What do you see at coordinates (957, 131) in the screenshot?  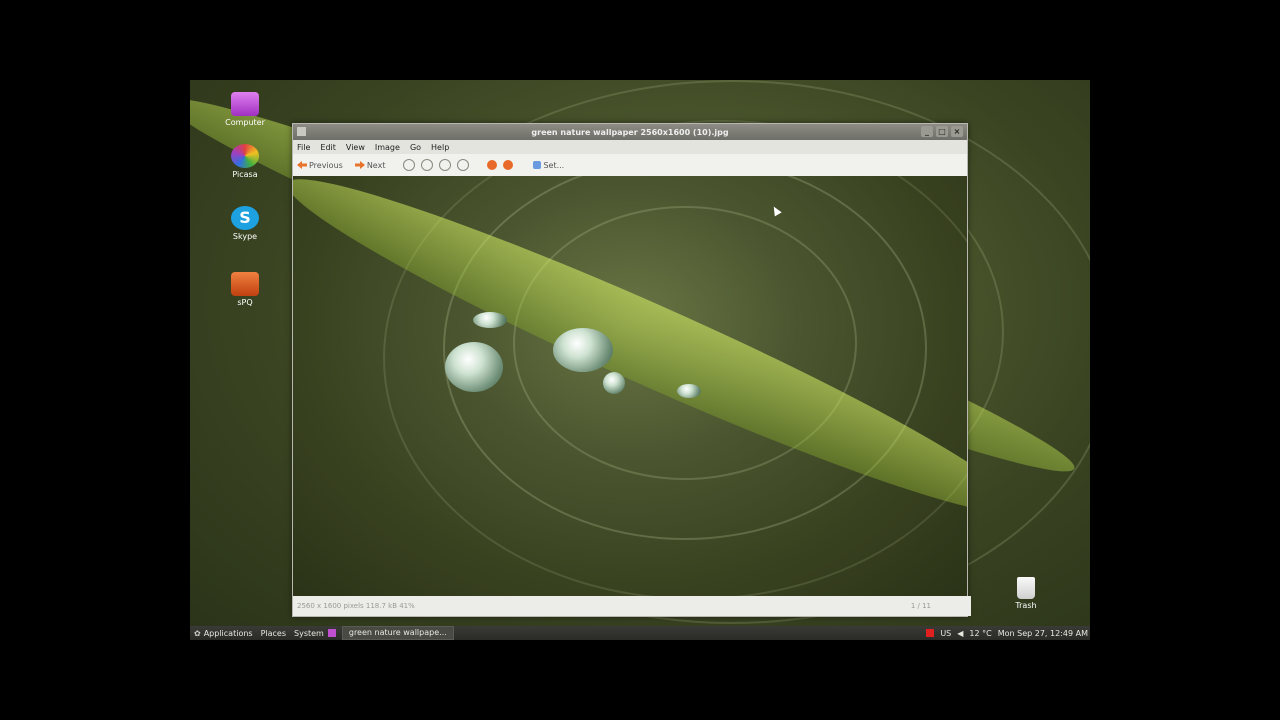 I see `close-button: ×` at bounding box center [957, 131].